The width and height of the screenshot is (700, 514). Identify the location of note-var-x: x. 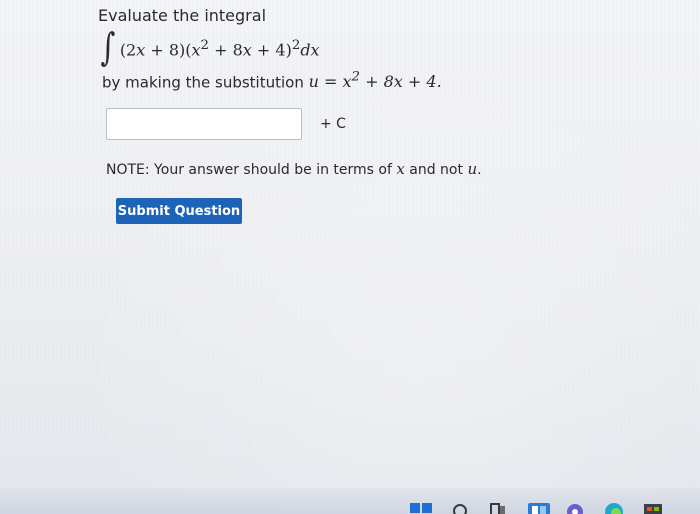
(400, 169).